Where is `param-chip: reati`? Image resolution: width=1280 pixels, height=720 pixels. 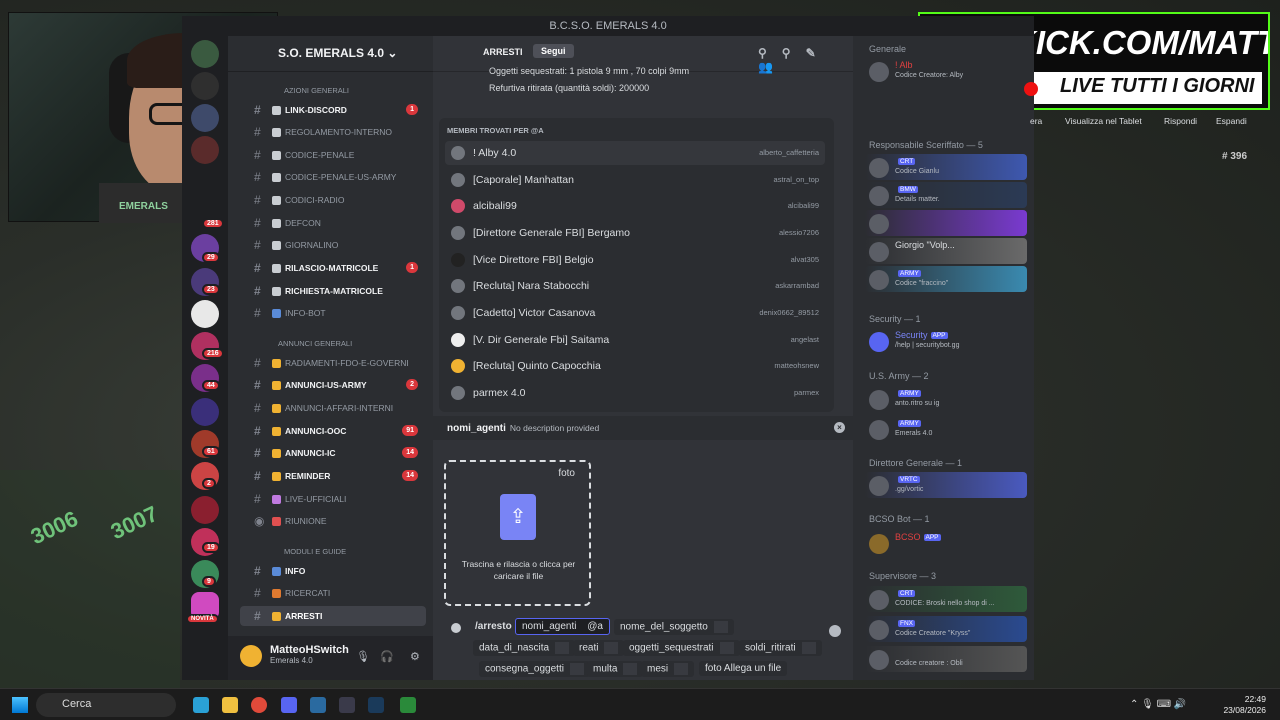
param-chip: reati is located at coordinates (599, 648).